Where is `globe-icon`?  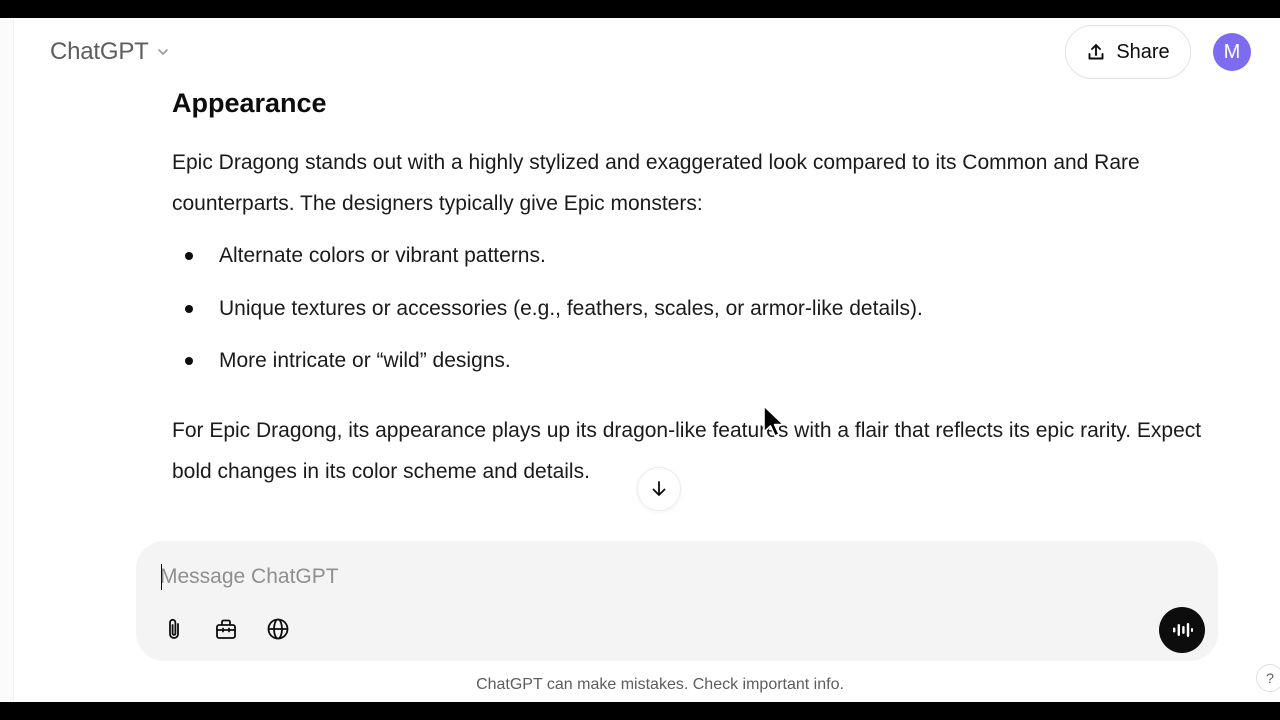 globe-icon is located at coordinates (278, 629).